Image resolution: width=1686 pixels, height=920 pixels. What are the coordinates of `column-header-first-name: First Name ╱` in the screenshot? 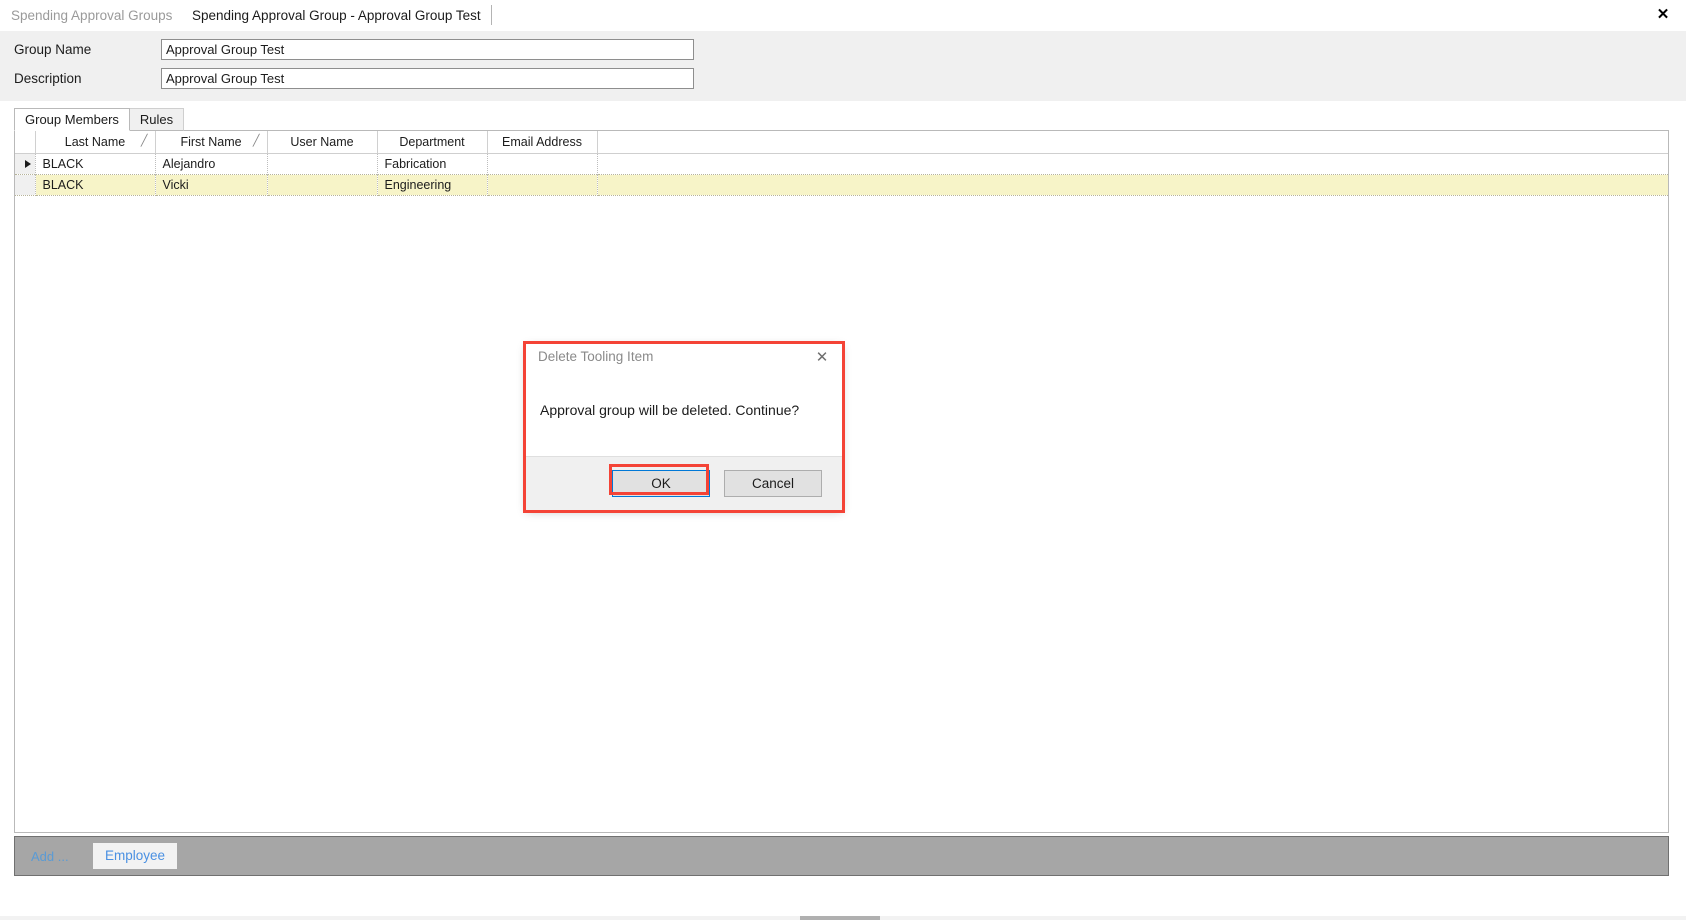 It's located at (211, 142).